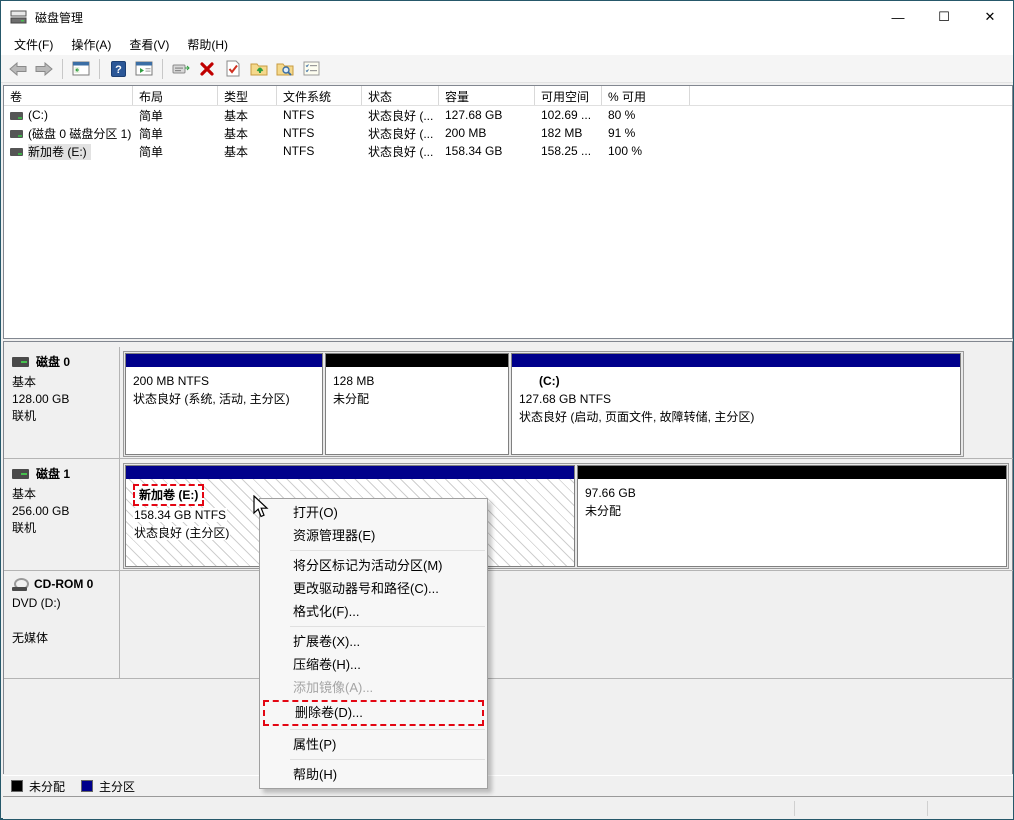 The width and height of the screenshot is (1014, 820). I want to click on close-button: ✕, so click(990, 17).